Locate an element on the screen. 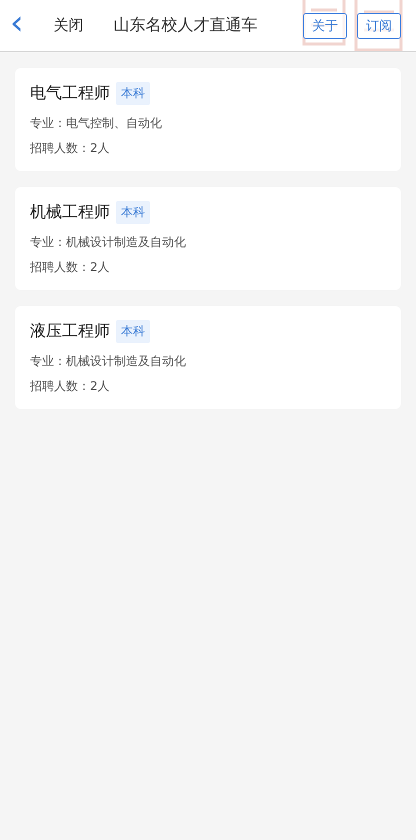 Image resolution: width=416 pixels, height=840 pixels. job-title: 机械工程师 is located at coordinates (70, 212).